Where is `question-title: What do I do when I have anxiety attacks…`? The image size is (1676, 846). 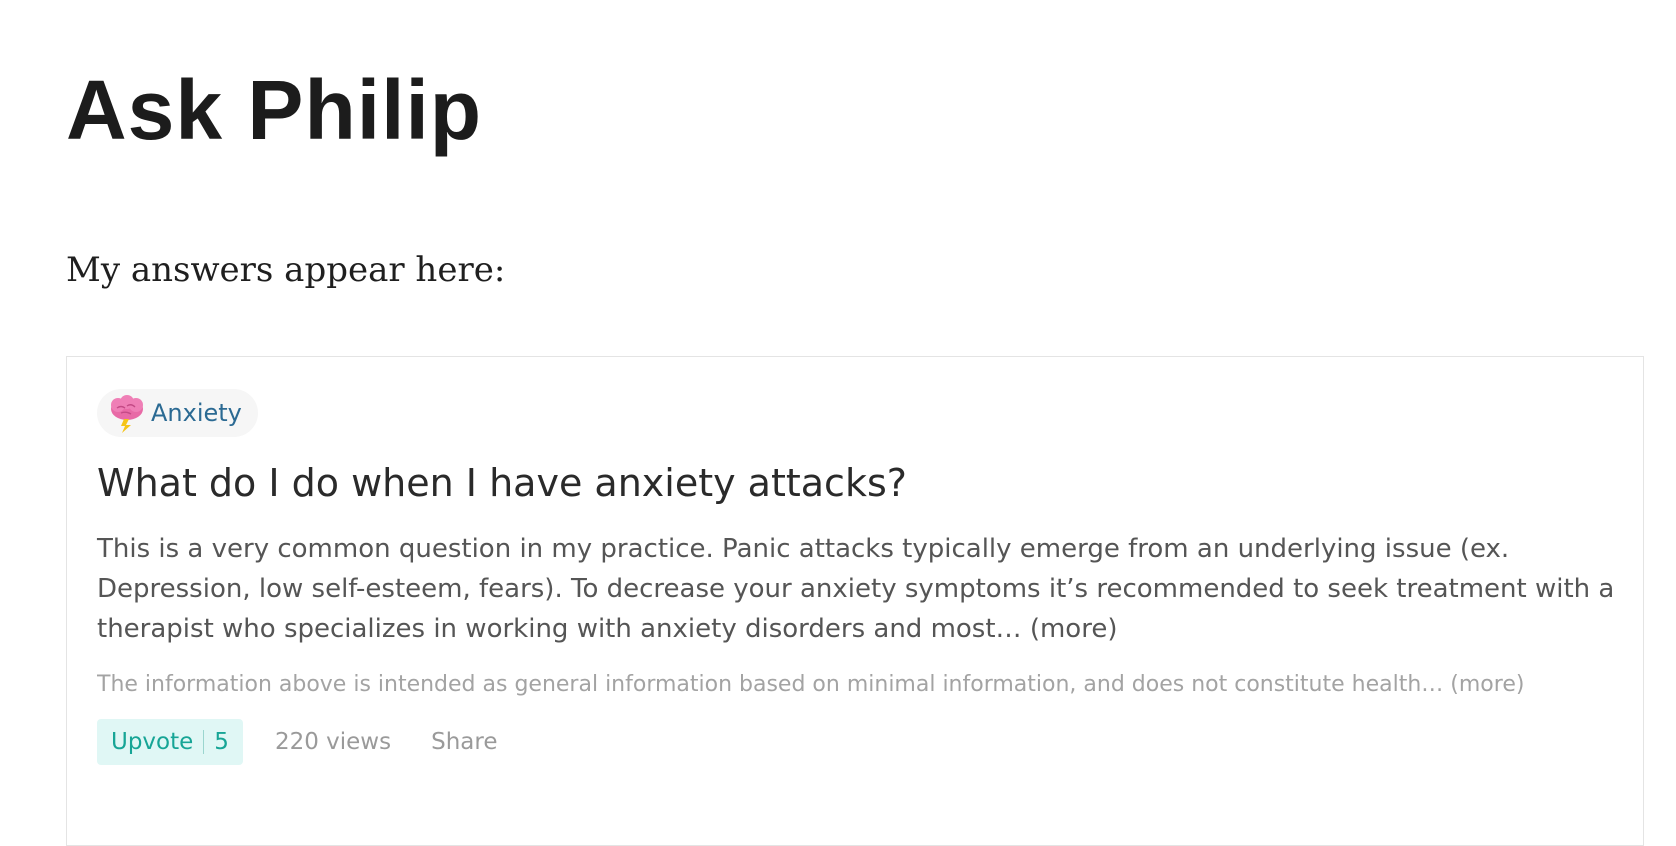
question-title: What do I do when I have anxiety attacks… is located at coordinates (502, 483).